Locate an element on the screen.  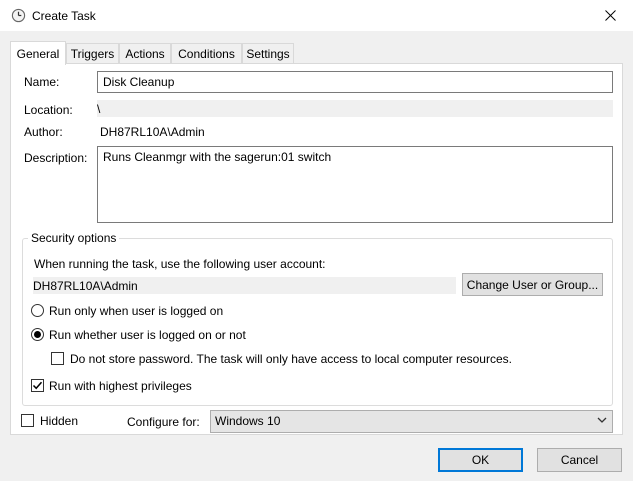
hidden-label: Hidden is located at coordinates (59, 421).